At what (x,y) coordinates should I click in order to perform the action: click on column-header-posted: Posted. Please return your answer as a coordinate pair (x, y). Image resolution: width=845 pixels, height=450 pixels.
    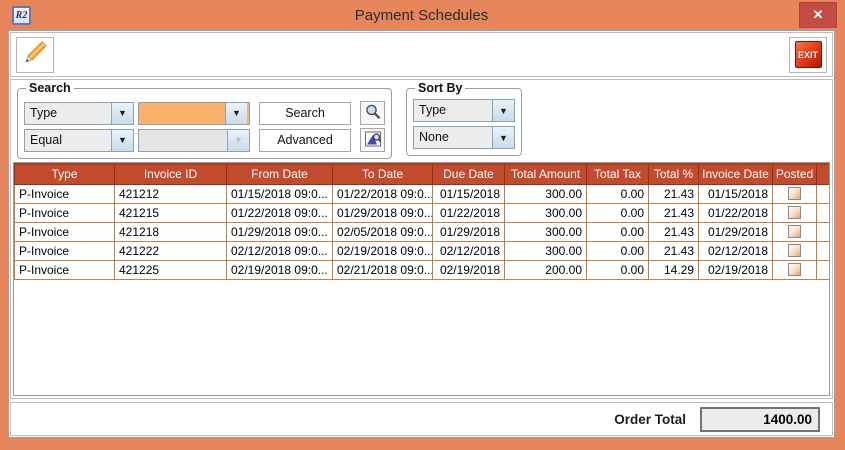
    Looking at the image, I should click on (794, 174).